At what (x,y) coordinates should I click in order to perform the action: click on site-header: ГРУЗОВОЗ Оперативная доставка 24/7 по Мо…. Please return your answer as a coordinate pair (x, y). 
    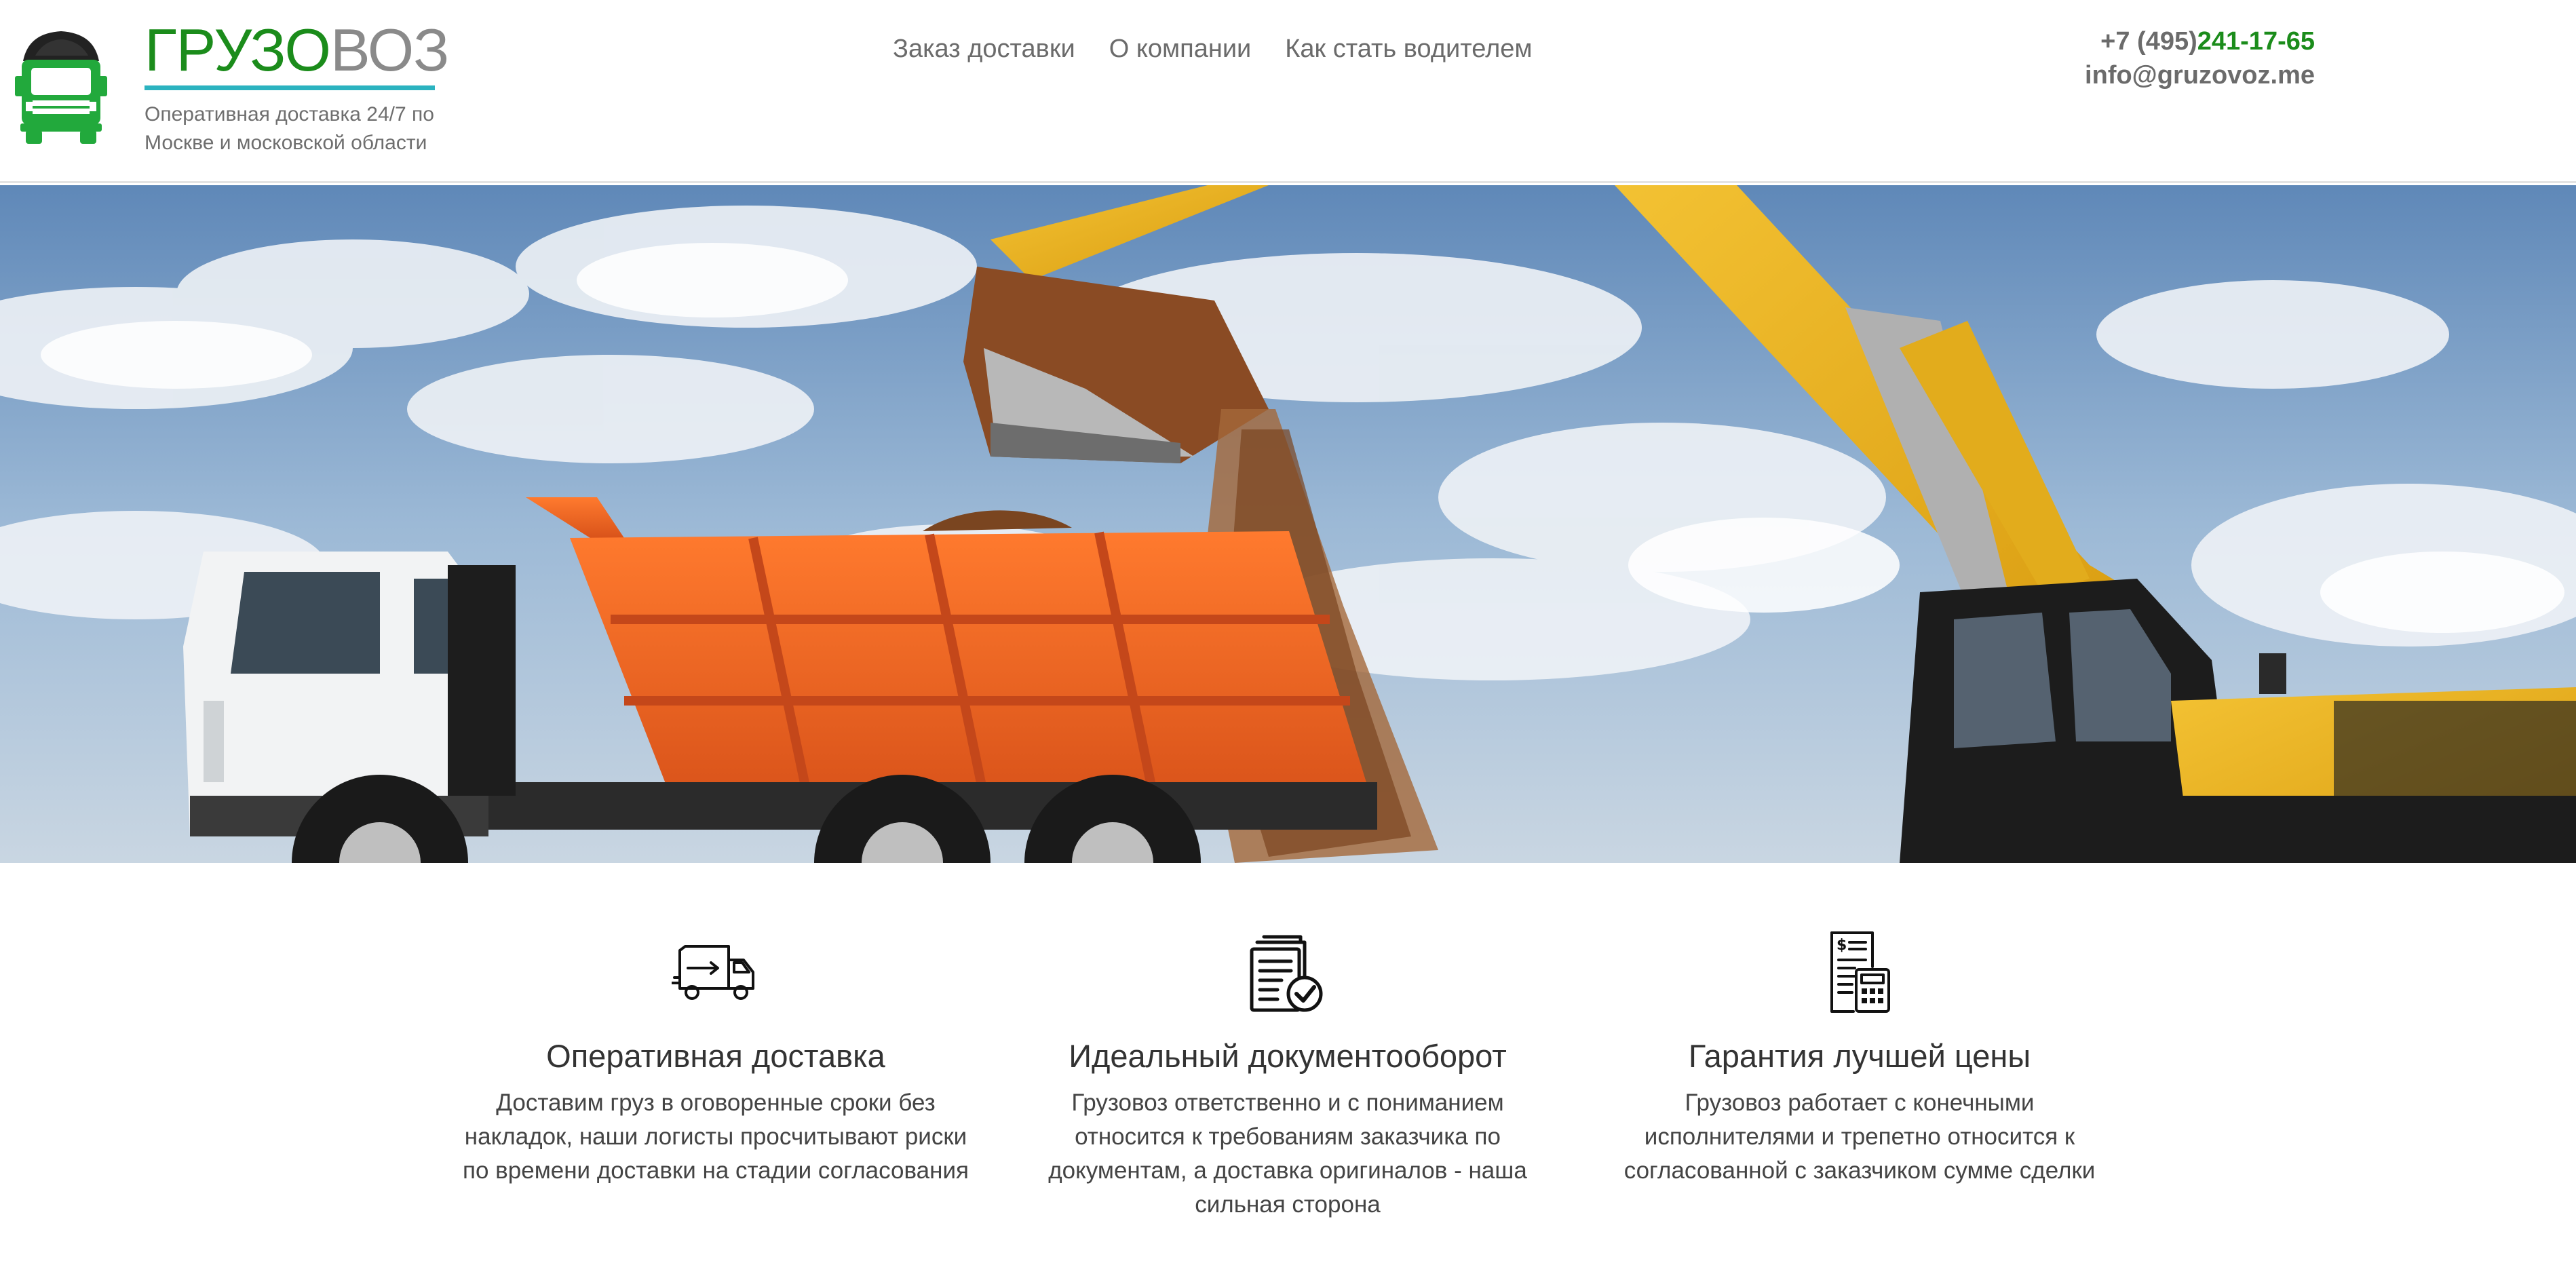
    Looking at the image, I should click on (1288, 91).